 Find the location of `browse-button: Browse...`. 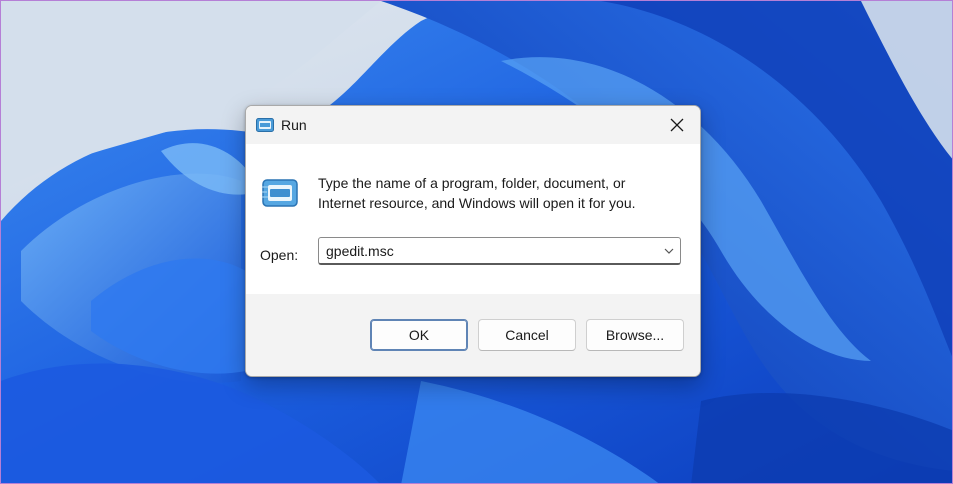

browse-button: Browse... is located at coordinates (635, 335).